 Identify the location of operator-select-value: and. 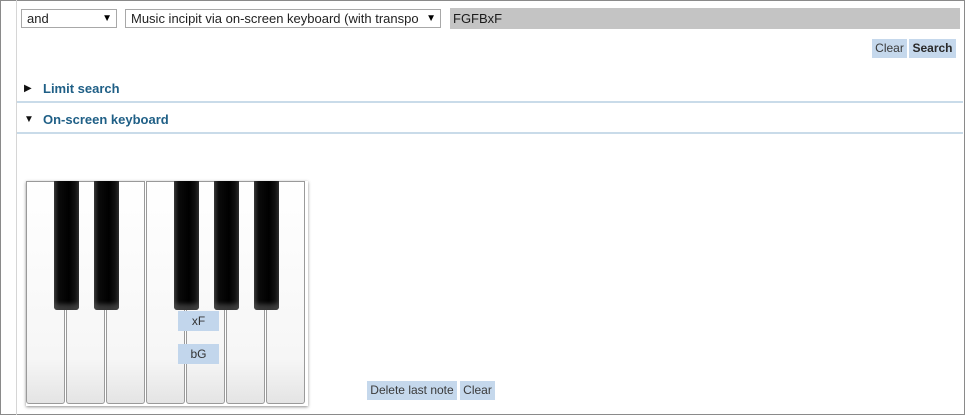
(38, 18).